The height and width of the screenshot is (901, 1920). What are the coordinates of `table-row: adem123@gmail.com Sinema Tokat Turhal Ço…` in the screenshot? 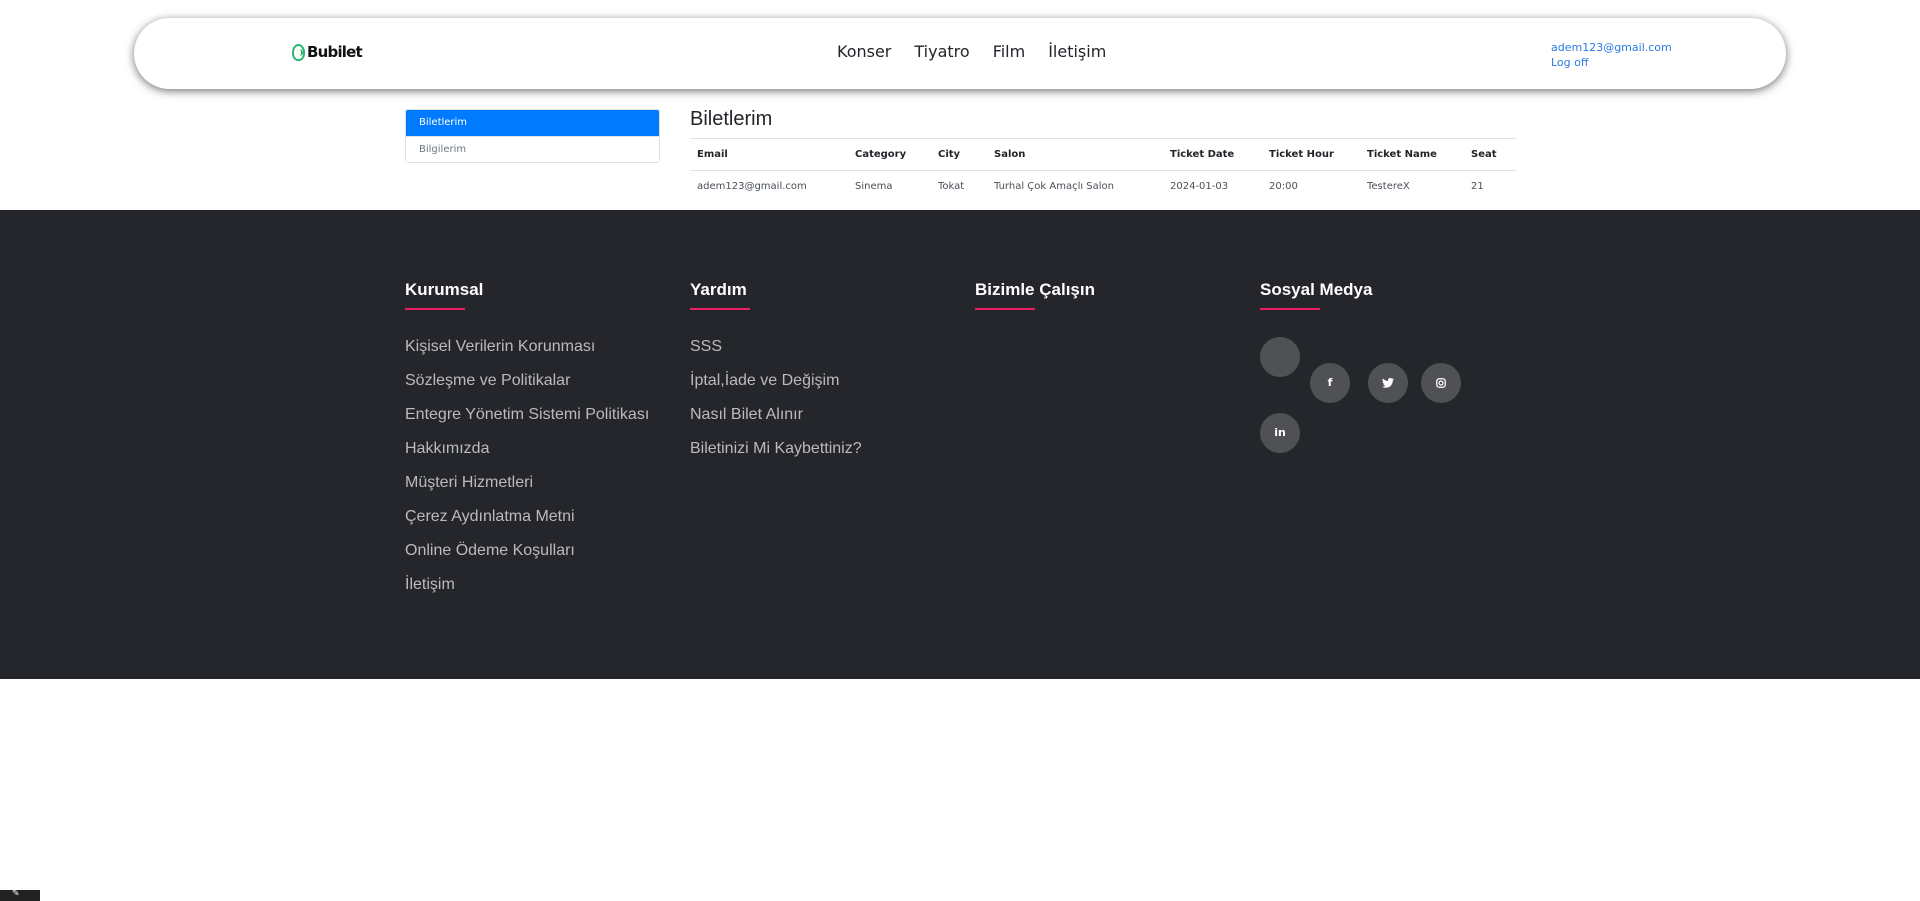 It's located at (1103, 187).